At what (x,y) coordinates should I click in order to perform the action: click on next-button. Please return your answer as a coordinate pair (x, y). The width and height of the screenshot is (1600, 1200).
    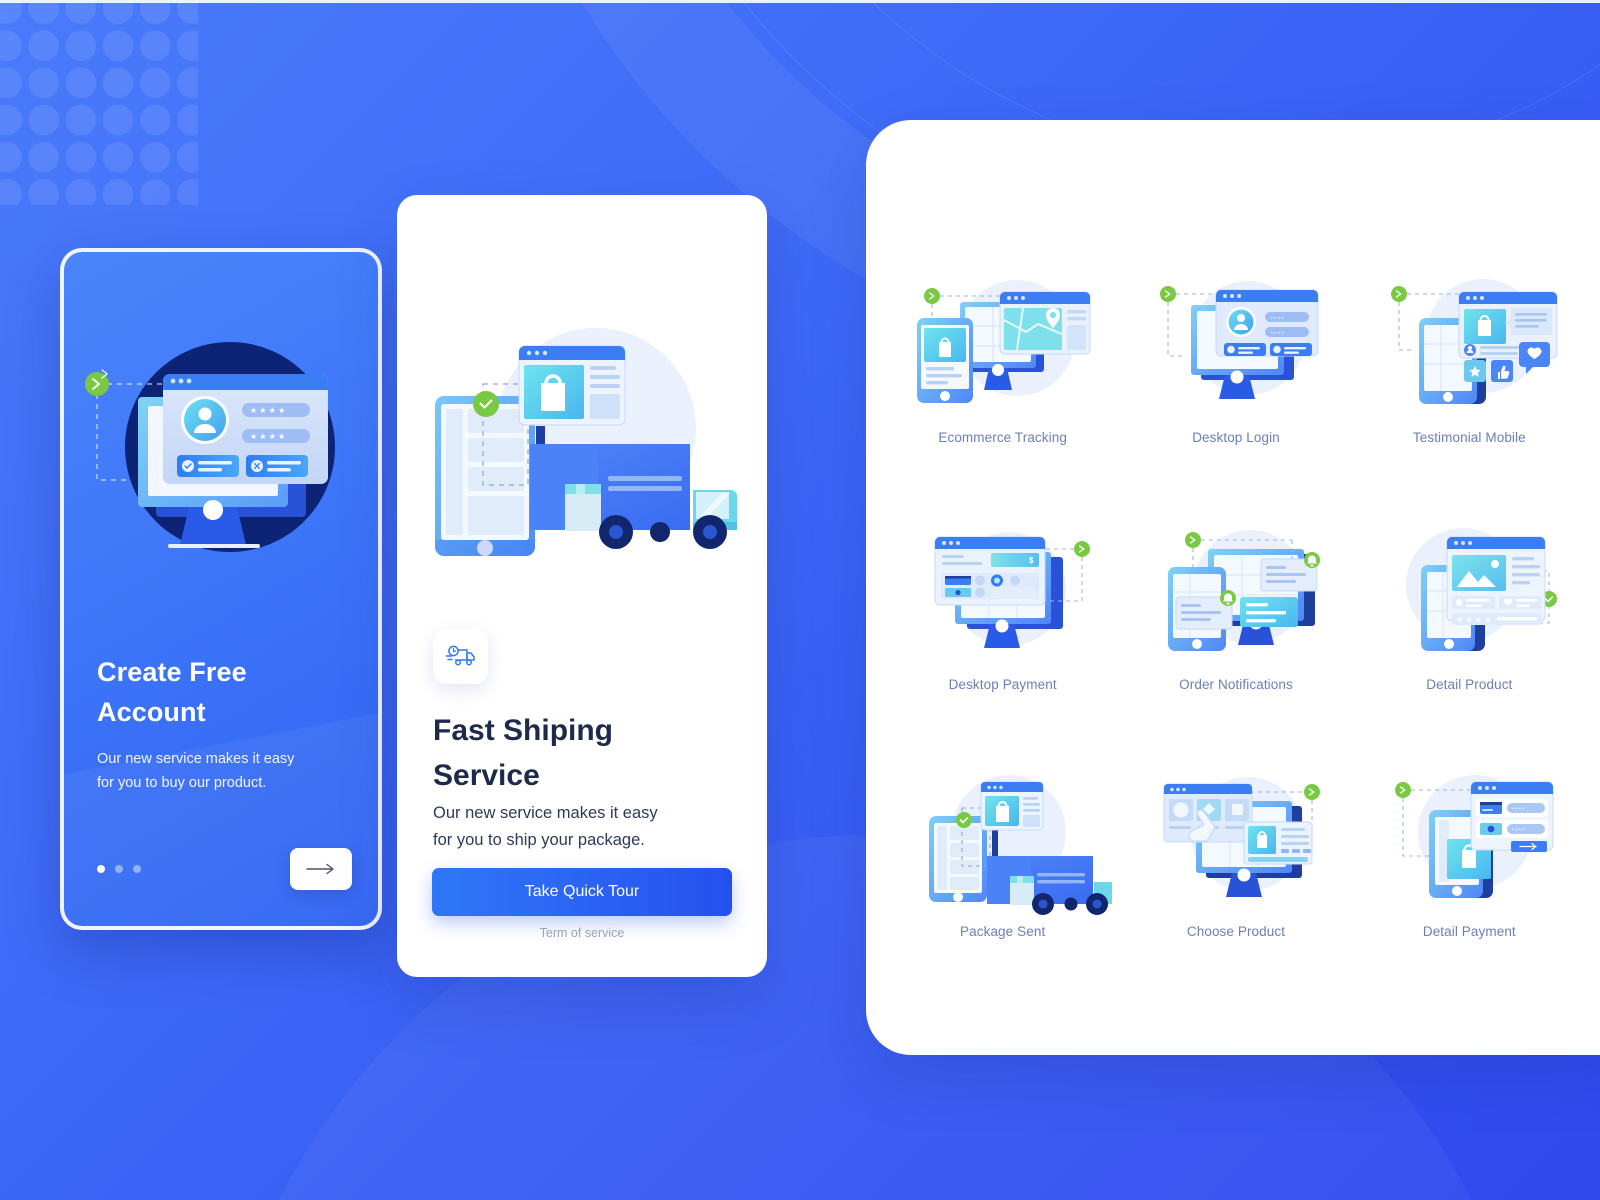
    Looking at the image, I should click on (321, 869).